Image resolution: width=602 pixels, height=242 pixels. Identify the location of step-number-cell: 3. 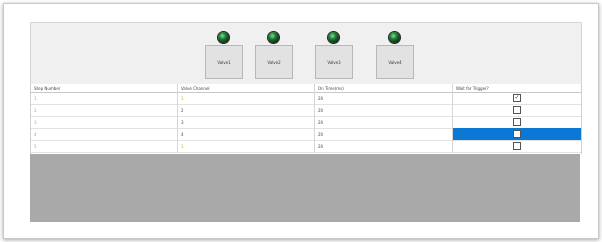
(104, 122).